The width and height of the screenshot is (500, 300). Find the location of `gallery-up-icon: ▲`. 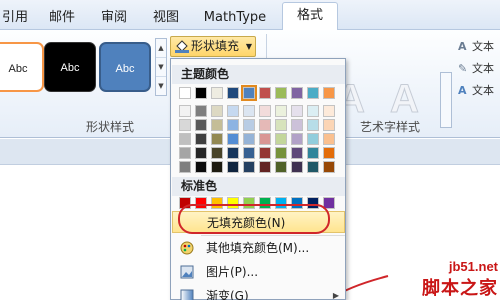

gallery-up-icon: ▲ is located at coordinates (161, 48).